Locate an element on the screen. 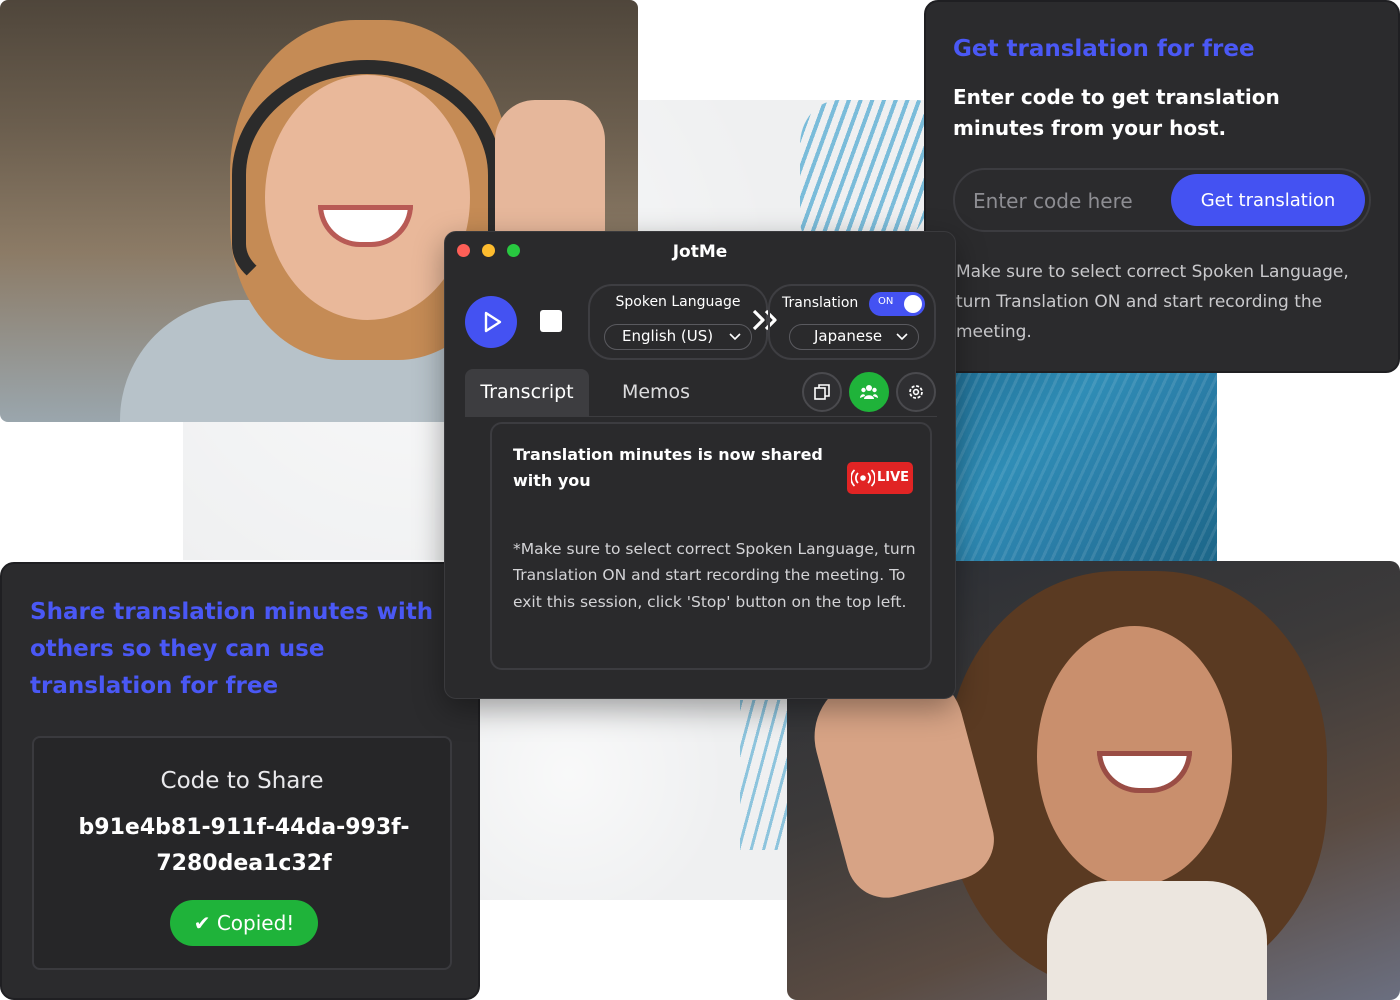 Image resolution: width=1400 pixels, height=1000 pixels. settings-button is located at coordinates (916, 392).